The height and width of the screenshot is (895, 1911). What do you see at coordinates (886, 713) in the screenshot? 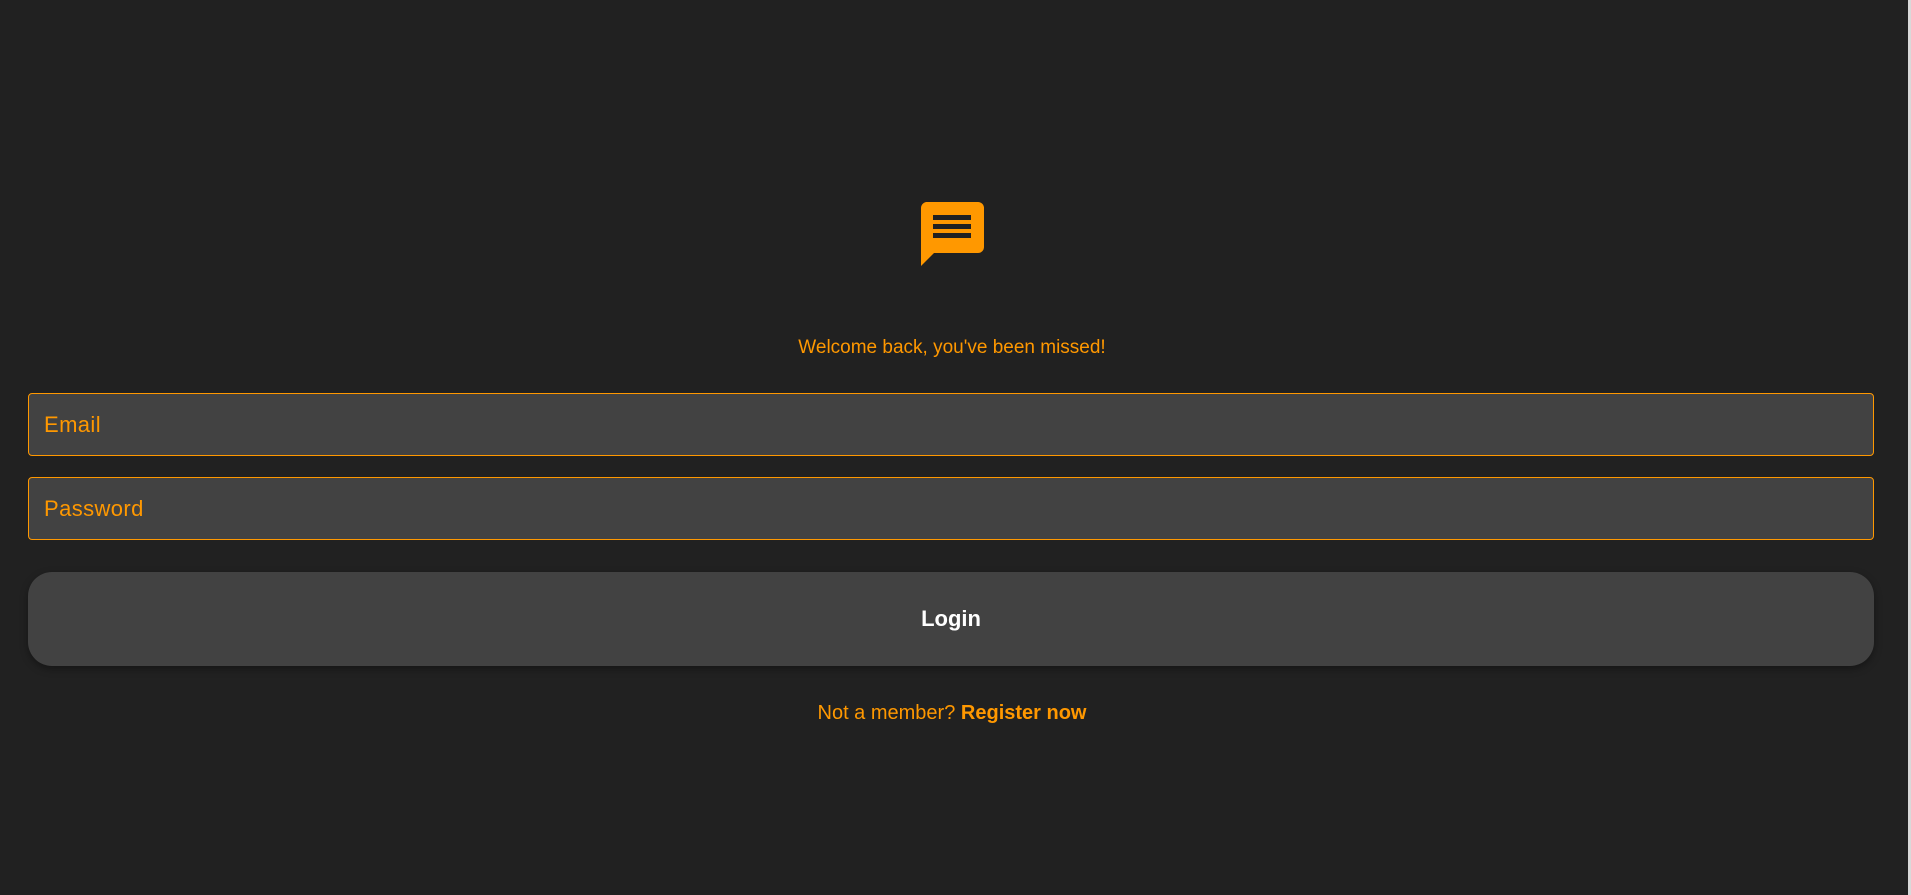
I see `register-prompt-text: Not a member?` at bounding box center [886, 713].